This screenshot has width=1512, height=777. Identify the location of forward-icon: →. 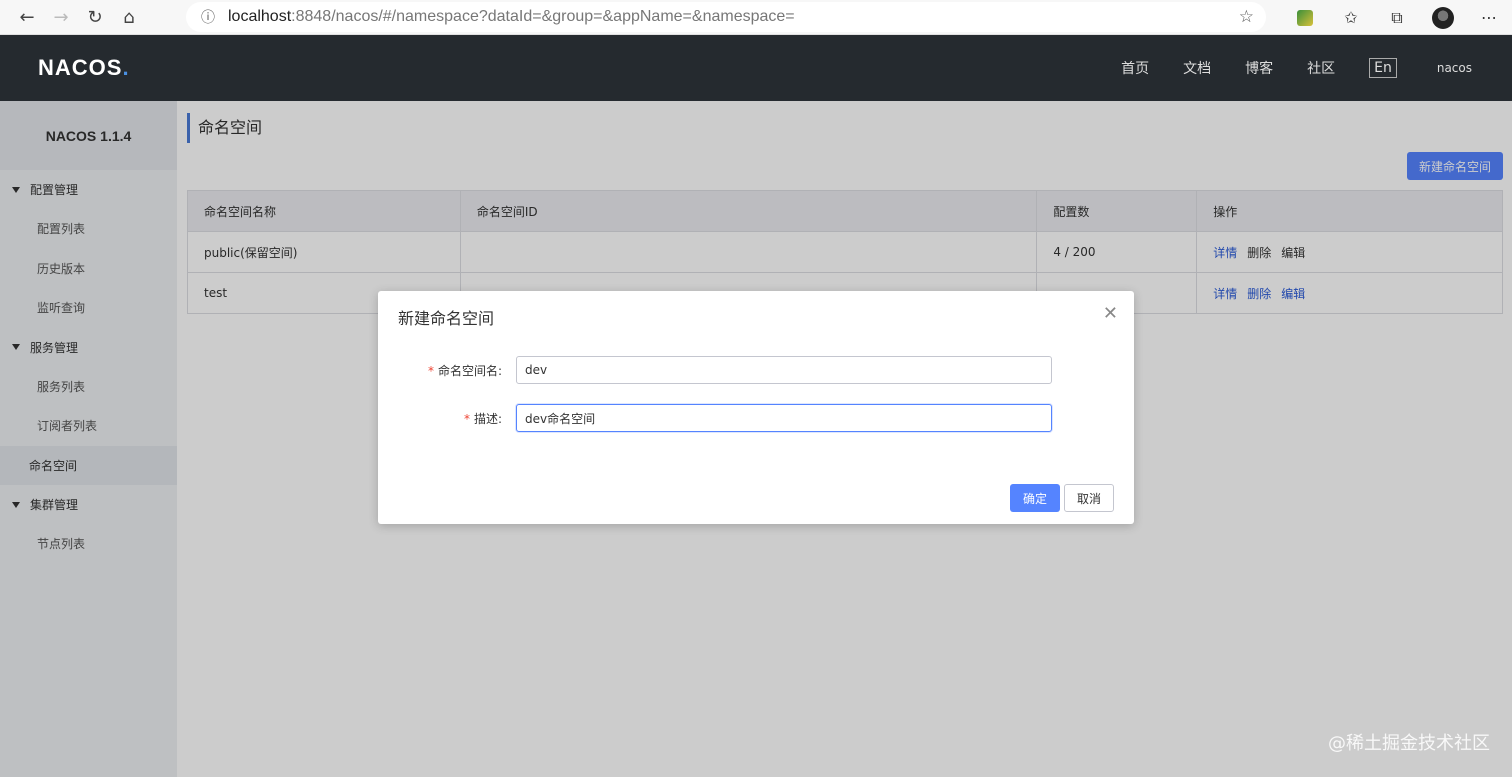
(61, 17).